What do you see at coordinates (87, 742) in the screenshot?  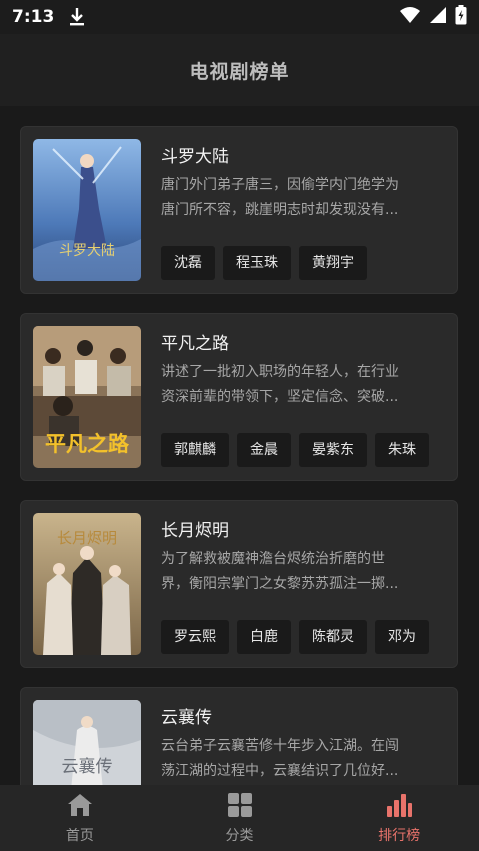 I see `drama-poster: 云襄传` at bounding box center [87, 742].